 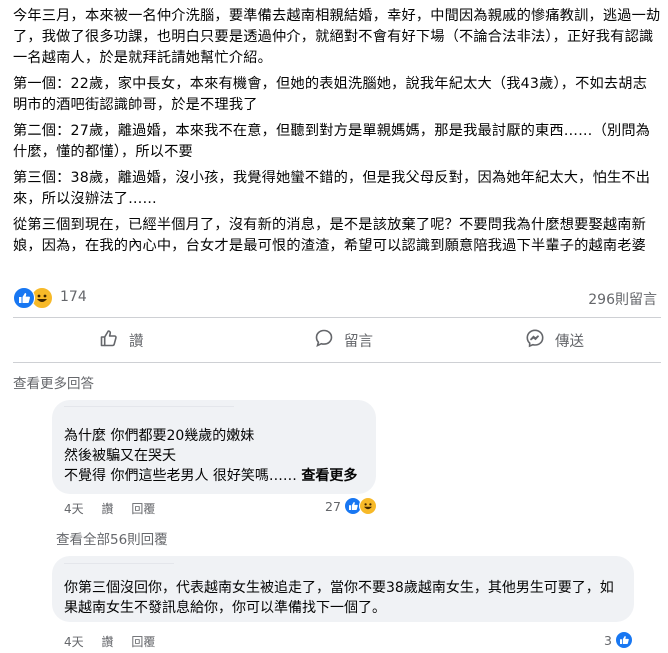 What do you see at coordinates (53, 382) in the screenshot?
I see `more-comments-link: 查看更多回答` at bounding box center [53, 382].